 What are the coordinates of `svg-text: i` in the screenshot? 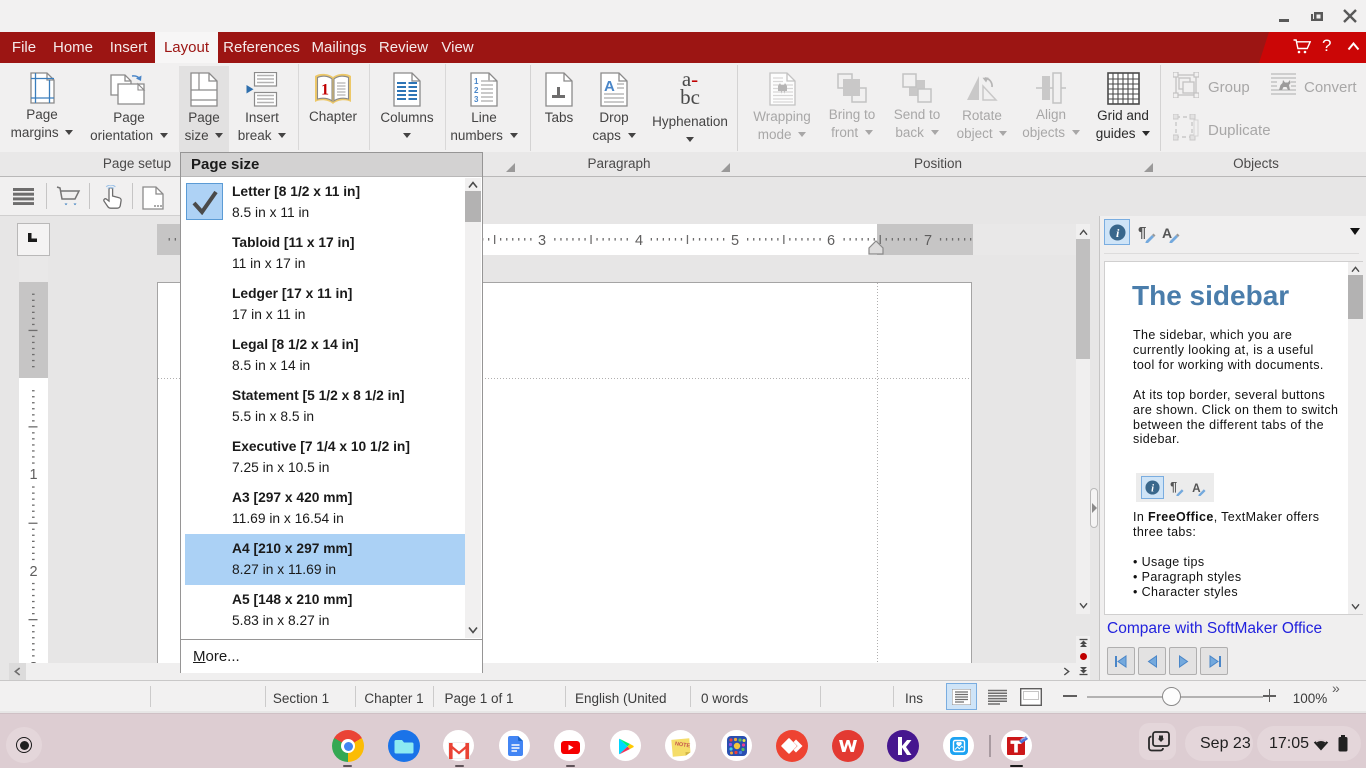 It's located at (1152, 488).